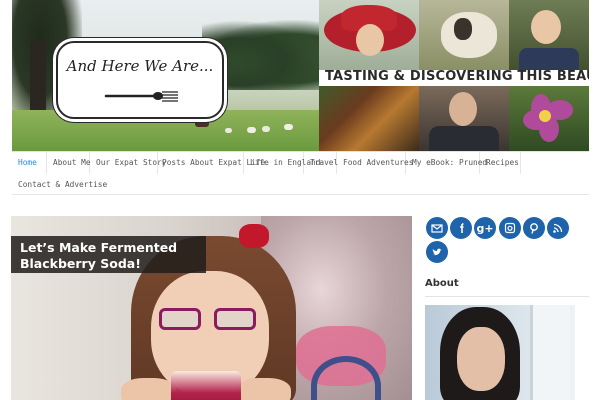  What do you see at coordinates (180, 319) in the screenshot?
I see `glasses-left` at bounding box center [180, 319].